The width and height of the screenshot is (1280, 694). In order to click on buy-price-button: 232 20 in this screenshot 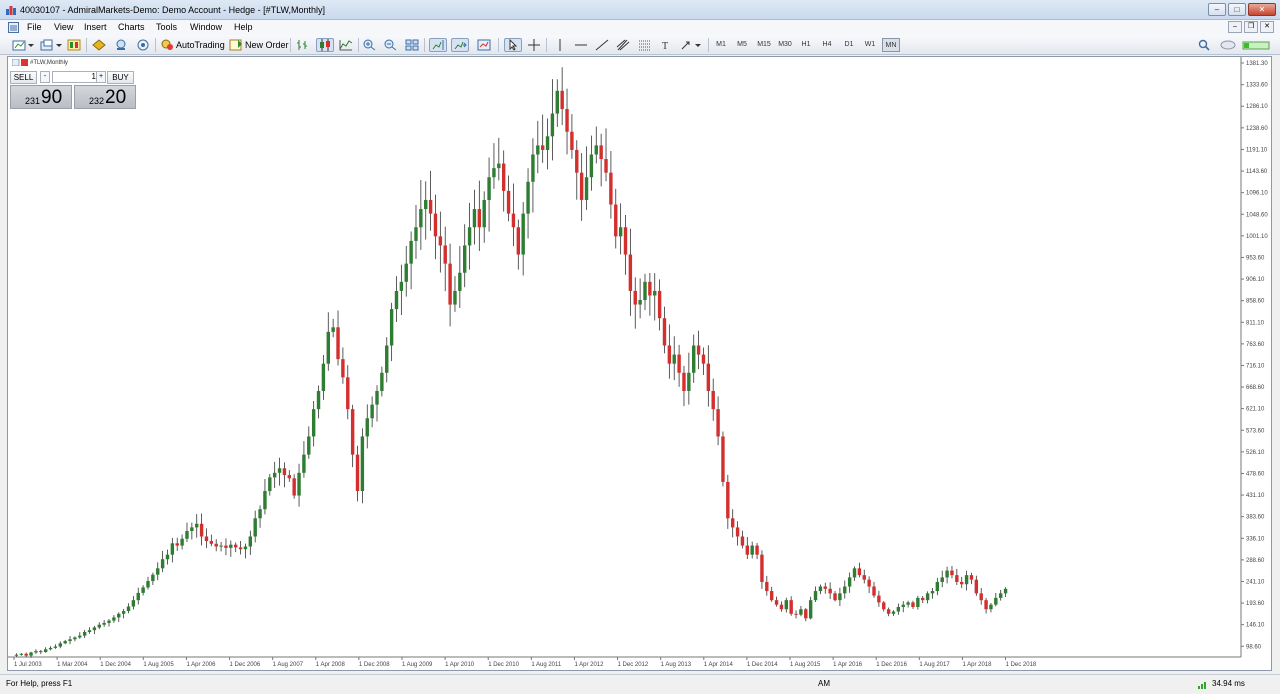, I will do `click(105, 97)`.